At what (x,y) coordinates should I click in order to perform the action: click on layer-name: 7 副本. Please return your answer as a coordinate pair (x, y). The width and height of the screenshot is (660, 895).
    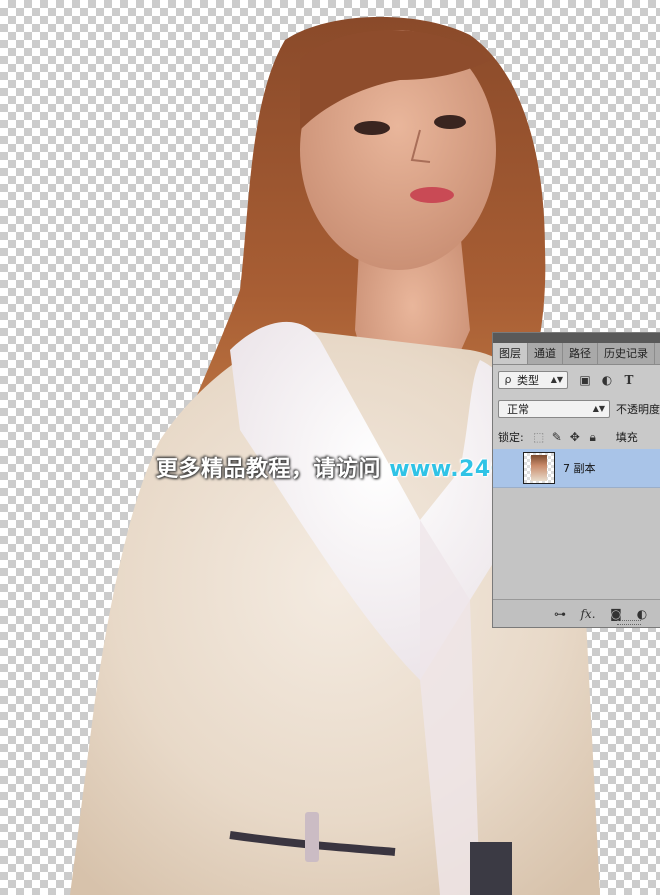
    Looking at the image, I should click on (579, 468).